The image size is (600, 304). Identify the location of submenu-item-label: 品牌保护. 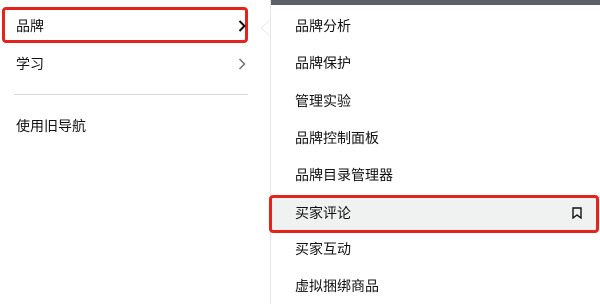
(323, 64).